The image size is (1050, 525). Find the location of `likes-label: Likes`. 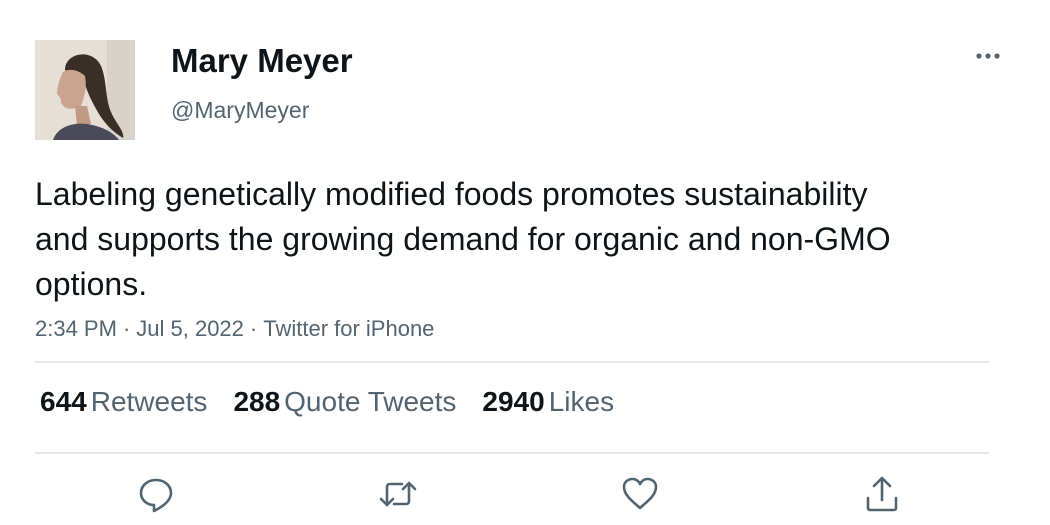

likes-label: Likes is located at coordinates (581, 401).